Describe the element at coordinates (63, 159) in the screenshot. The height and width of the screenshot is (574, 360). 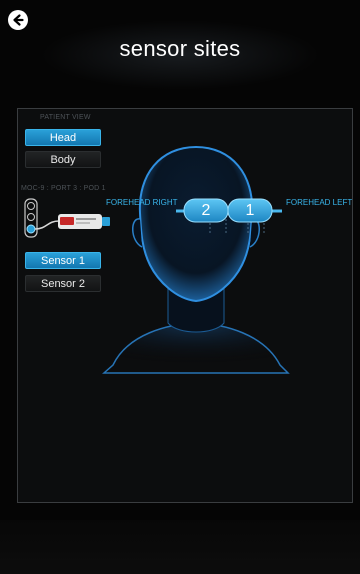
I see `body-view-button: Body` at that location.